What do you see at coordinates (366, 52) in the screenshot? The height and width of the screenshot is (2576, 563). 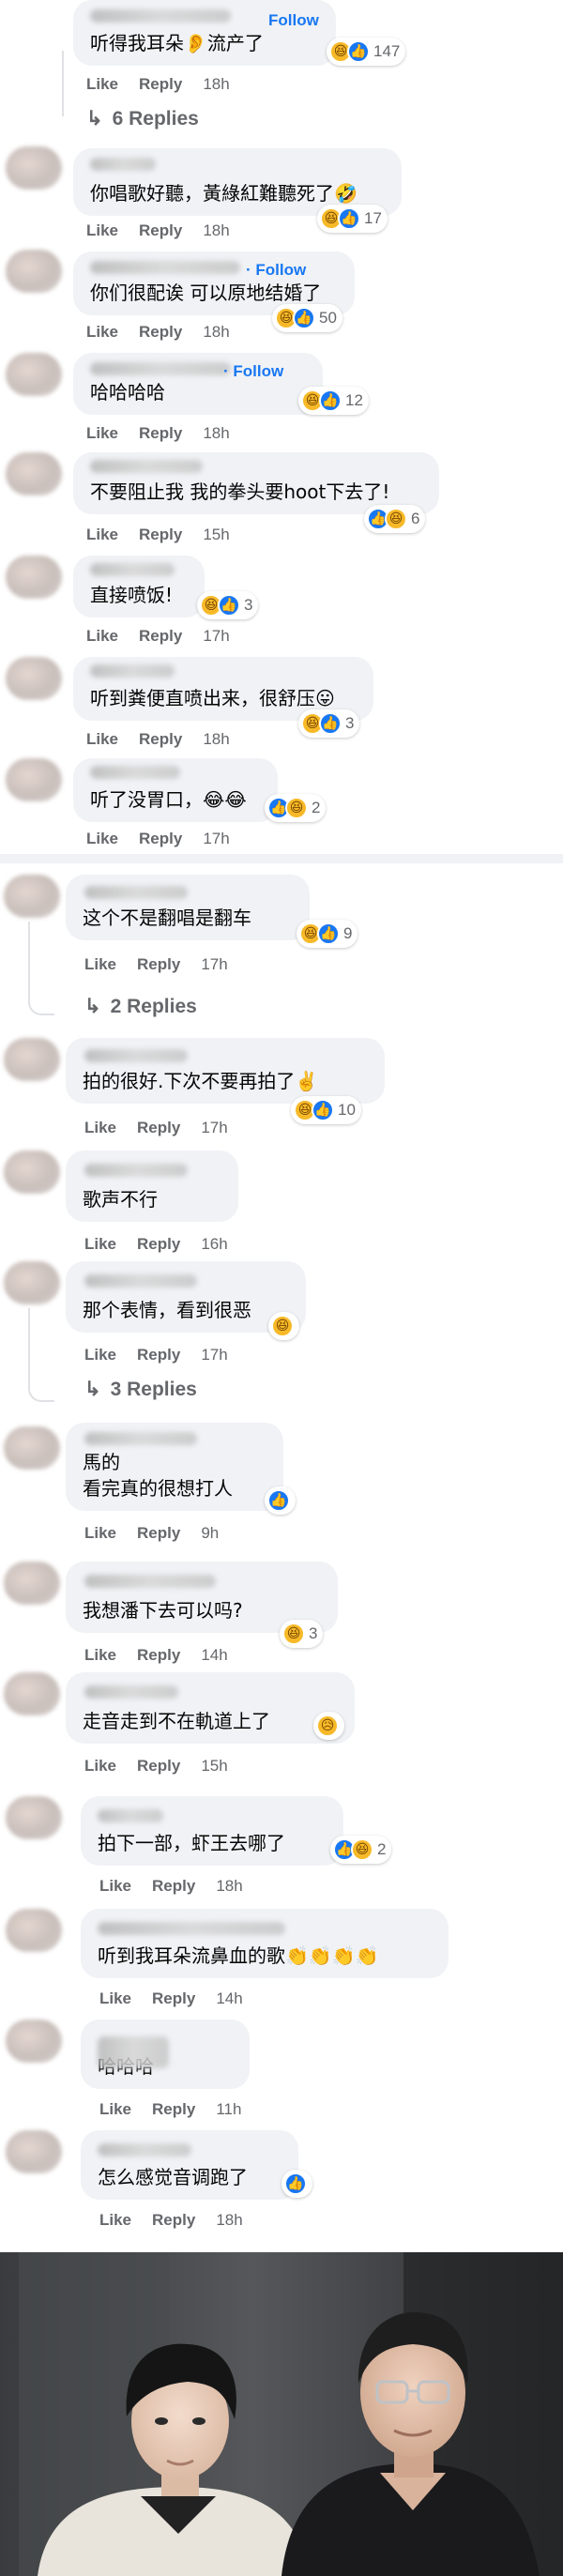 I see `reaction-summary: 😆 👍 147` at bounding box center [366, 52].